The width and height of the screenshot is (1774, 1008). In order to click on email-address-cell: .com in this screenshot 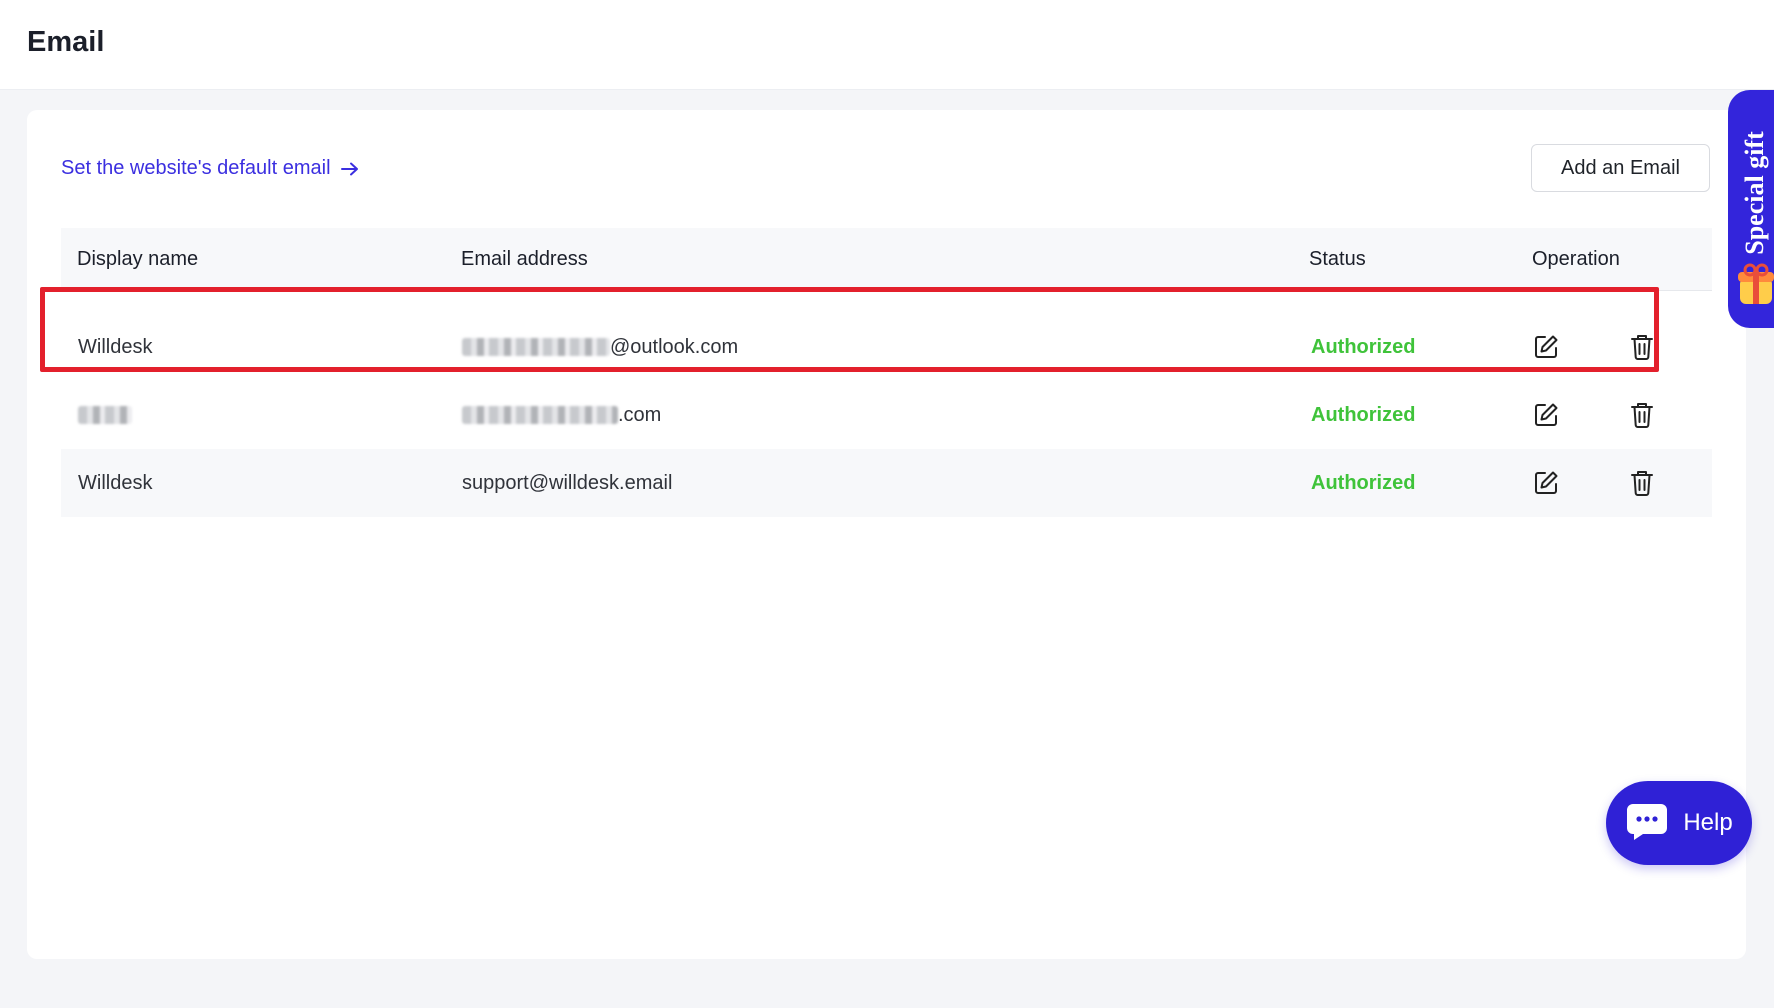, I will do `click(561, 415)`.